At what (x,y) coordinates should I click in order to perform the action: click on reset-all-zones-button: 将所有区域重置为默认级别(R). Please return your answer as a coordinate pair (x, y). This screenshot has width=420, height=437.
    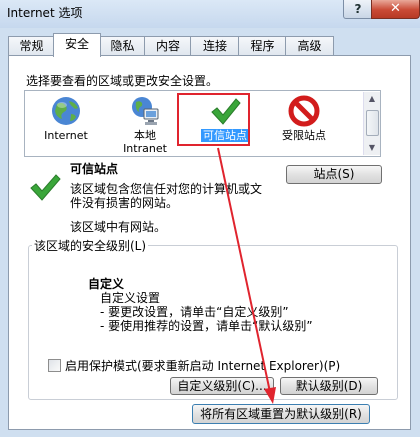
    Looking at the image, I should click on (281, 414).